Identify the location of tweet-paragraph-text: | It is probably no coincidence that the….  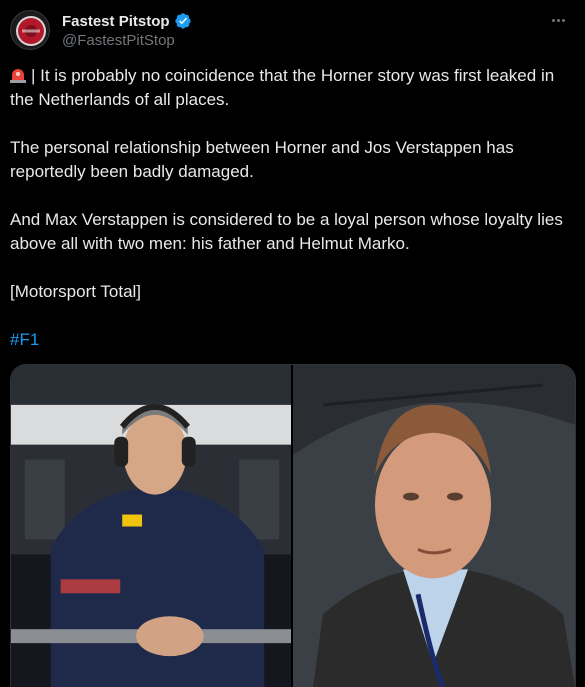
(282, 87).